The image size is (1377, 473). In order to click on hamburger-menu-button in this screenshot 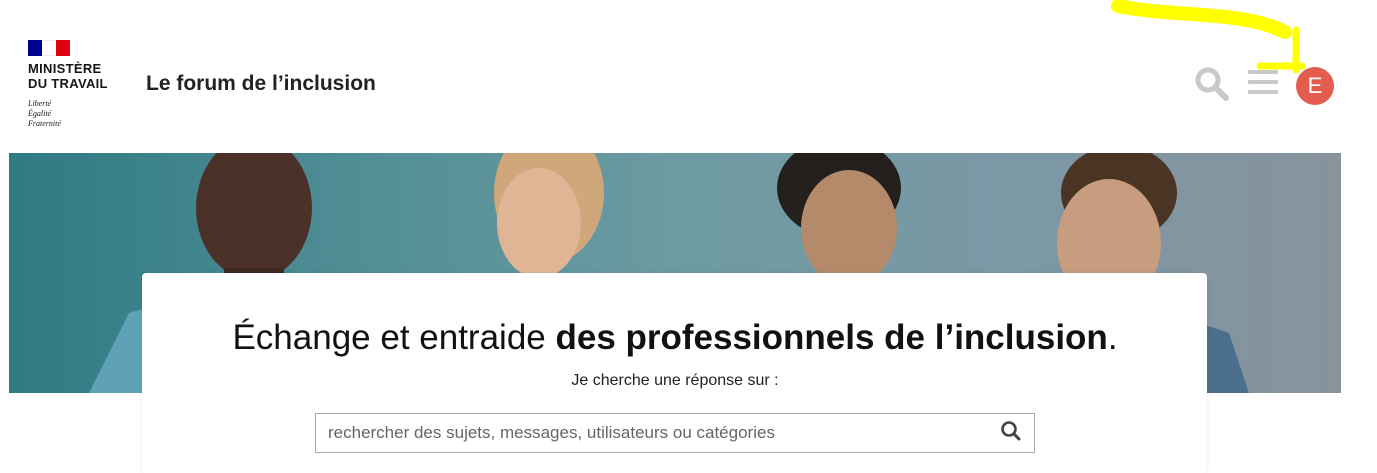, I will do `click(1263, 84)`.